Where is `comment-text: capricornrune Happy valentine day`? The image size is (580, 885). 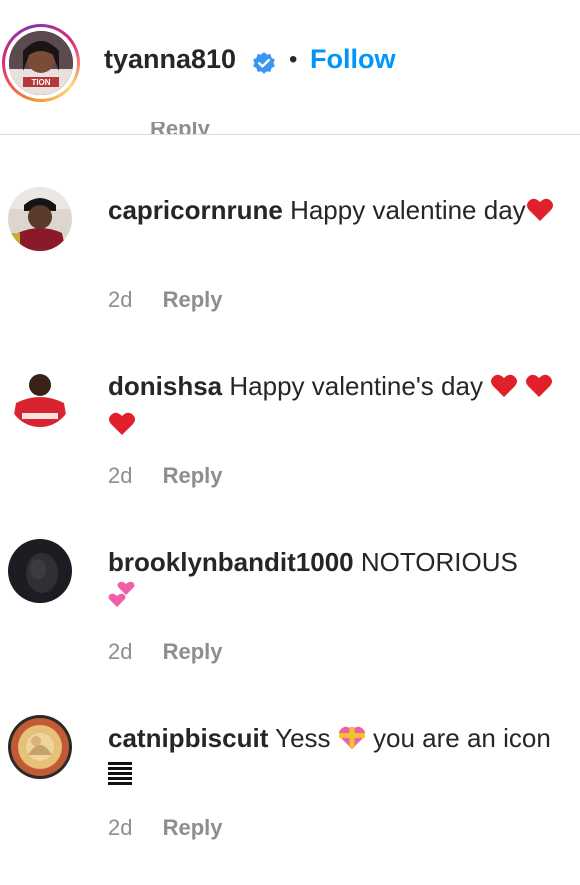 comment-text: capricornrune Happy valentine day is located at coordinates (338, 212).